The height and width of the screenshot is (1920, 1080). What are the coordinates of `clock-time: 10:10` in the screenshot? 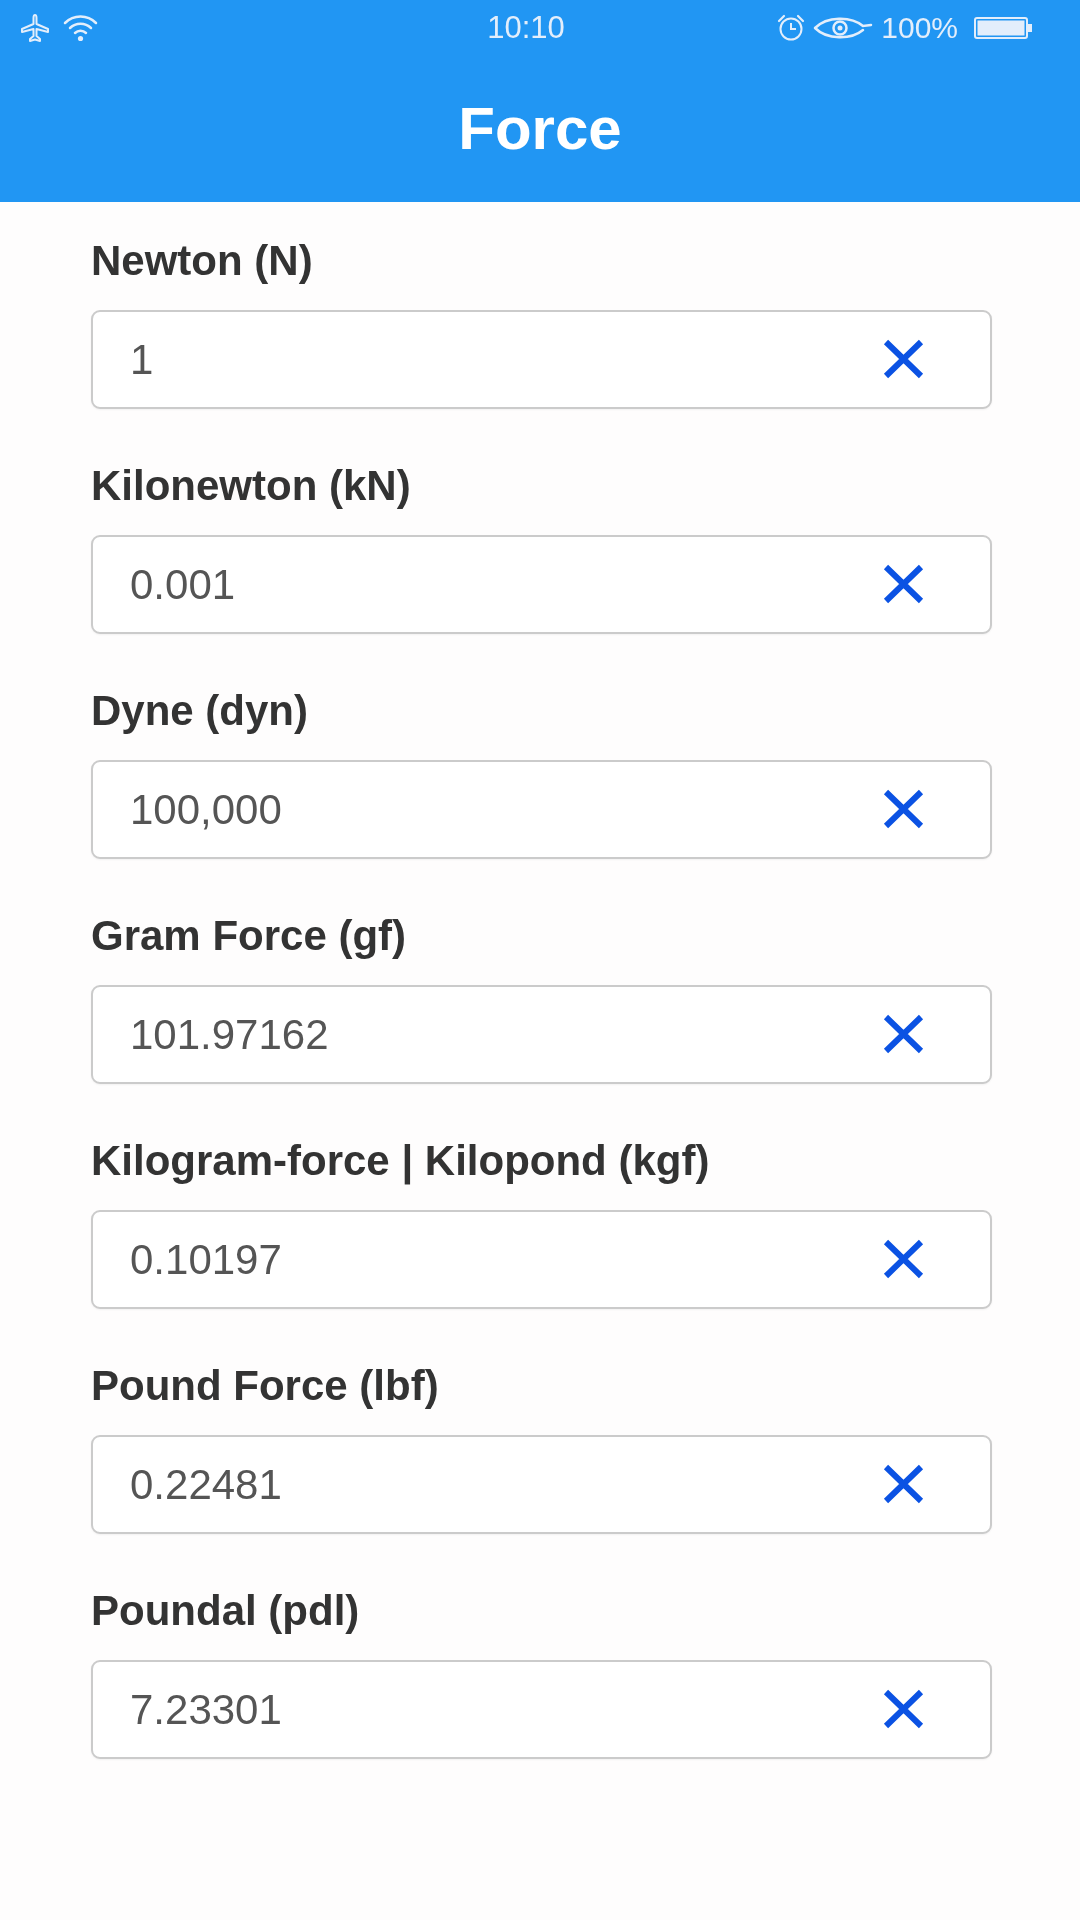 It's located at (526, 28).